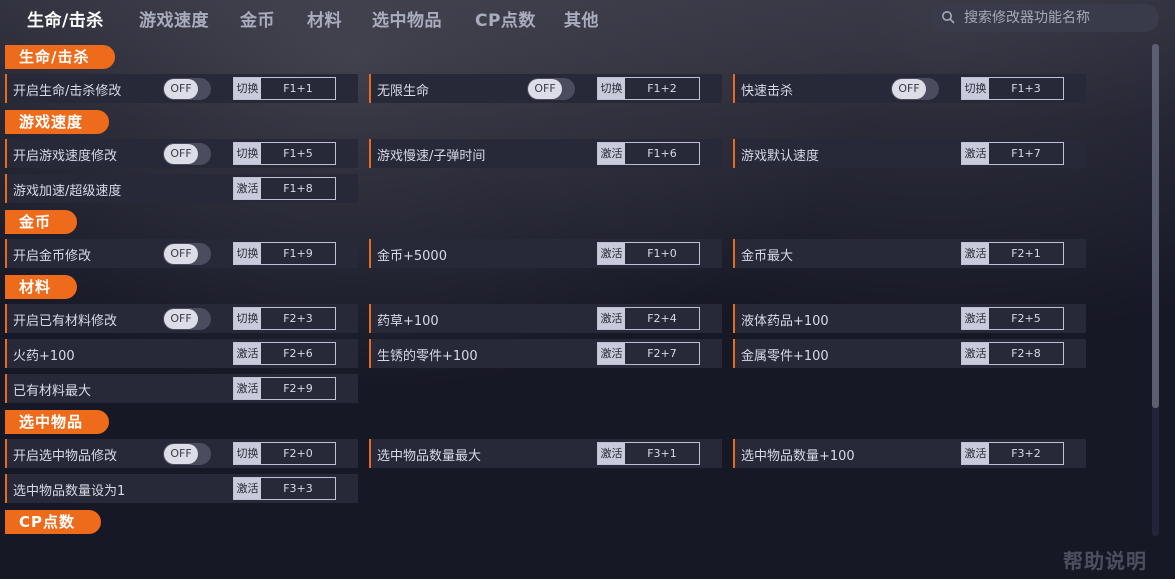 The width and height of the screenshot is (1175, 579). Describe the element at coordinates (909, 253) in the screenshot. I see `cheat-row: 金币最大 激活 F2+1` at that location.